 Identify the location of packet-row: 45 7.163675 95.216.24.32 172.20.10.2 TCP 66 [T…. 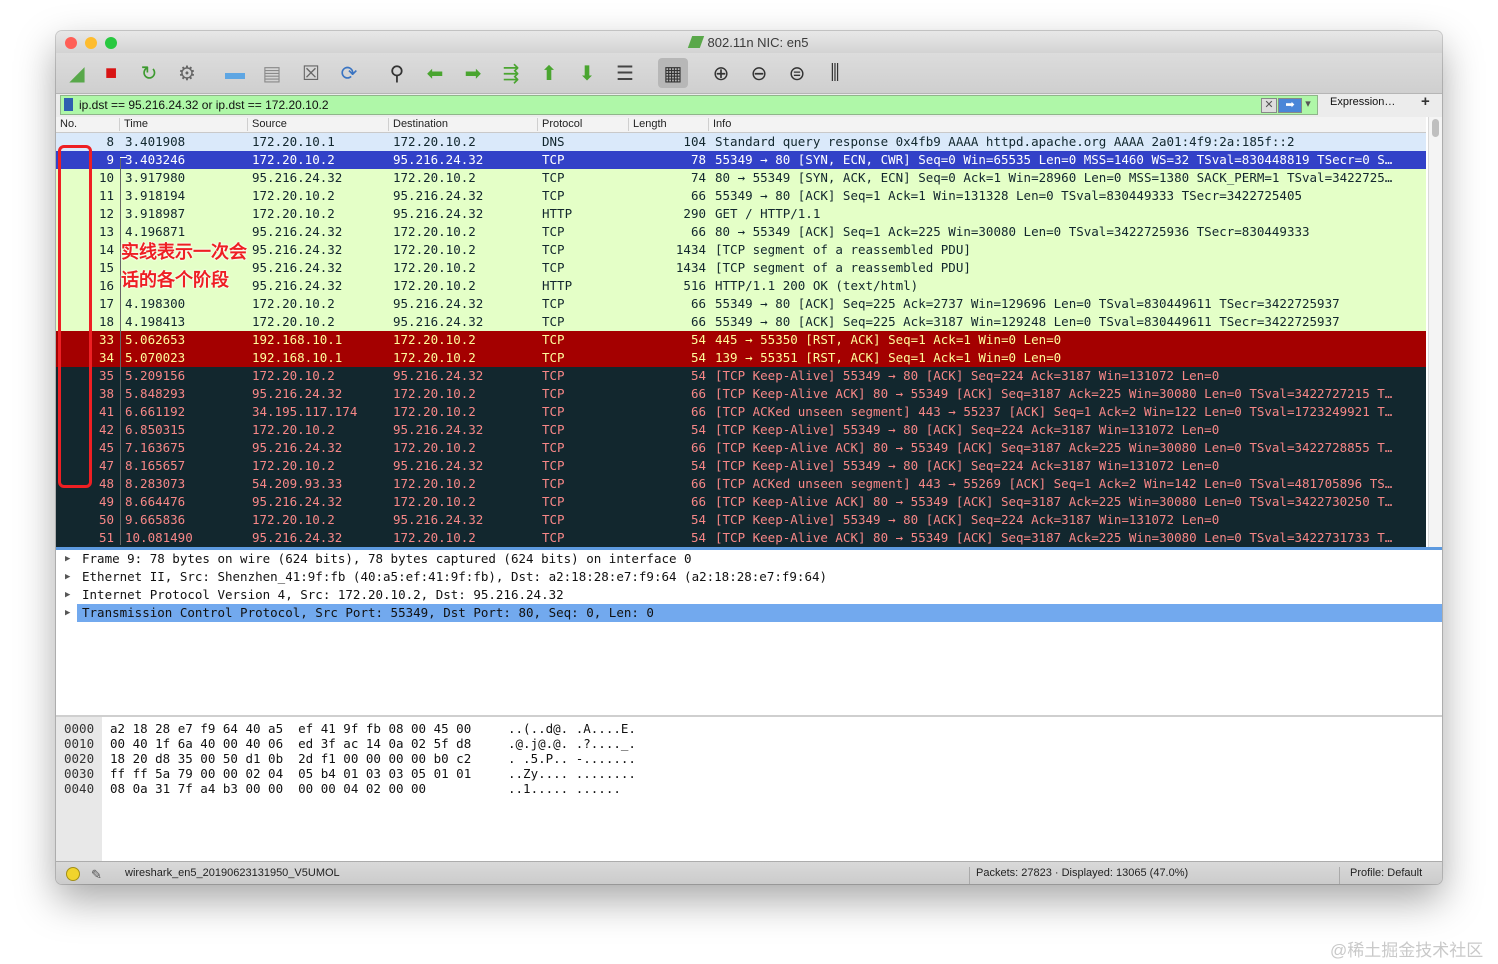
(741, 448).